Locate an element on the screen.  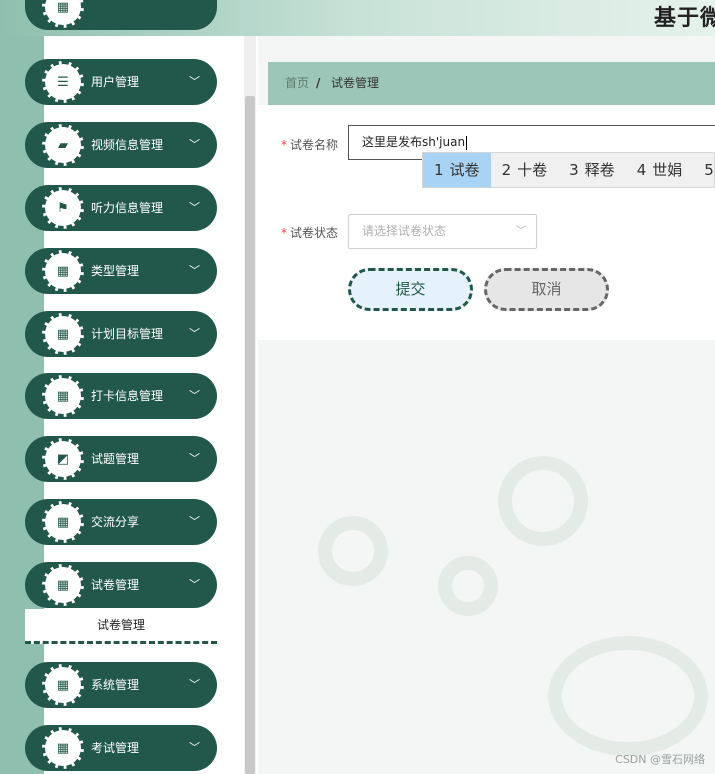
sidebar-item-video: ▰ 视频信息管理 ﹀ is located at coordinates (121, 145).